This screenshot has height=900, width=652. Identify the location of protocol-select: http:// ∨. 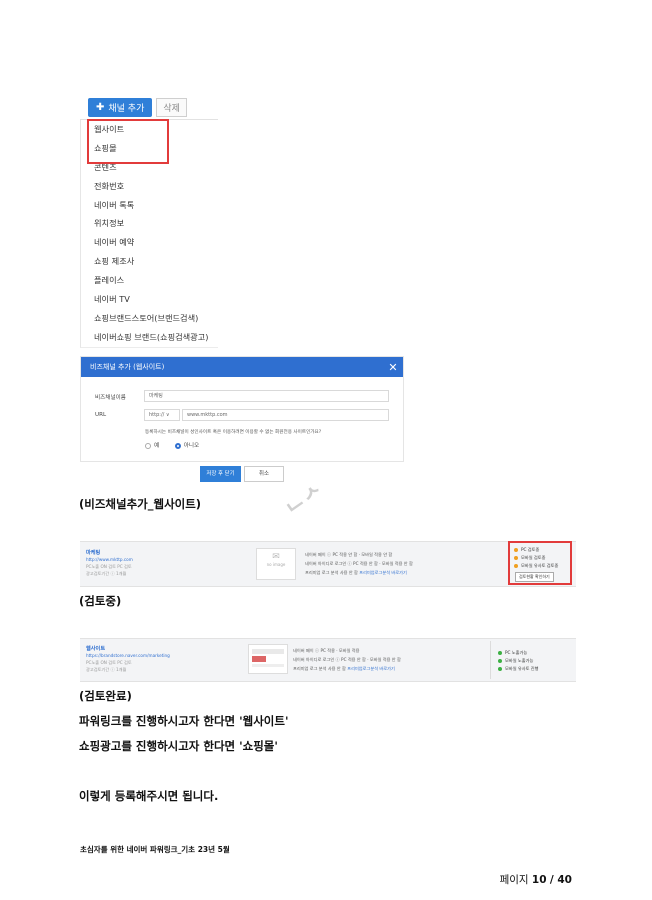
(162, 415).